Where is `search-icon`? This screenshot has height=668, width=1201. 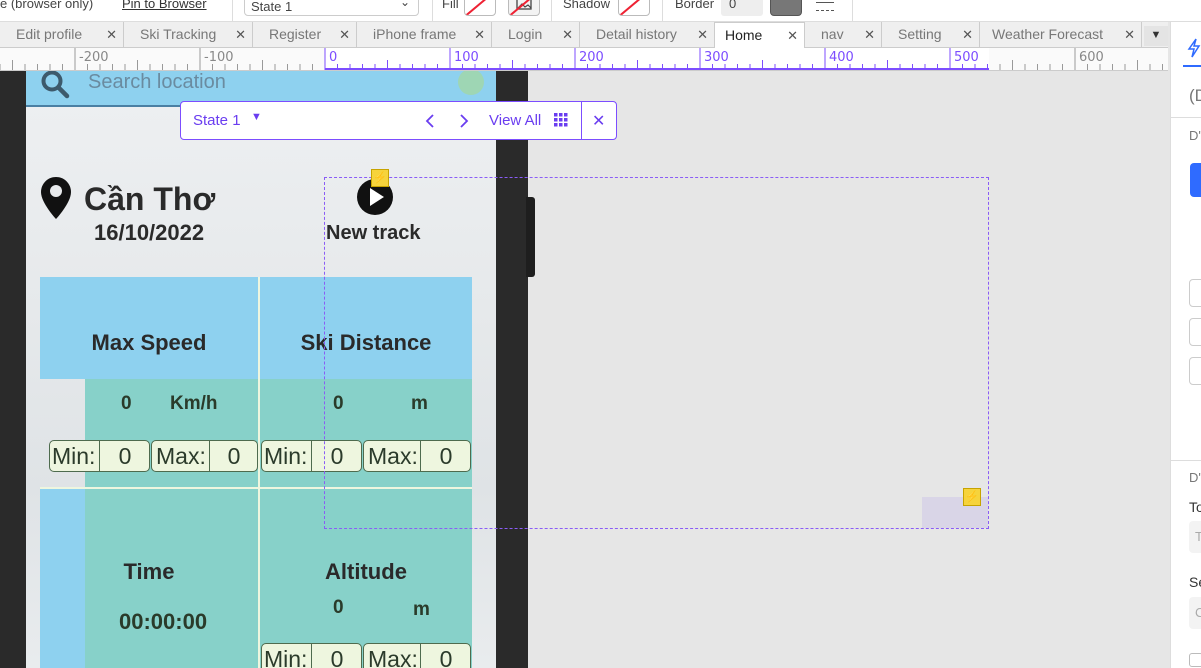
search-icon is located at coordinates (55, 85).